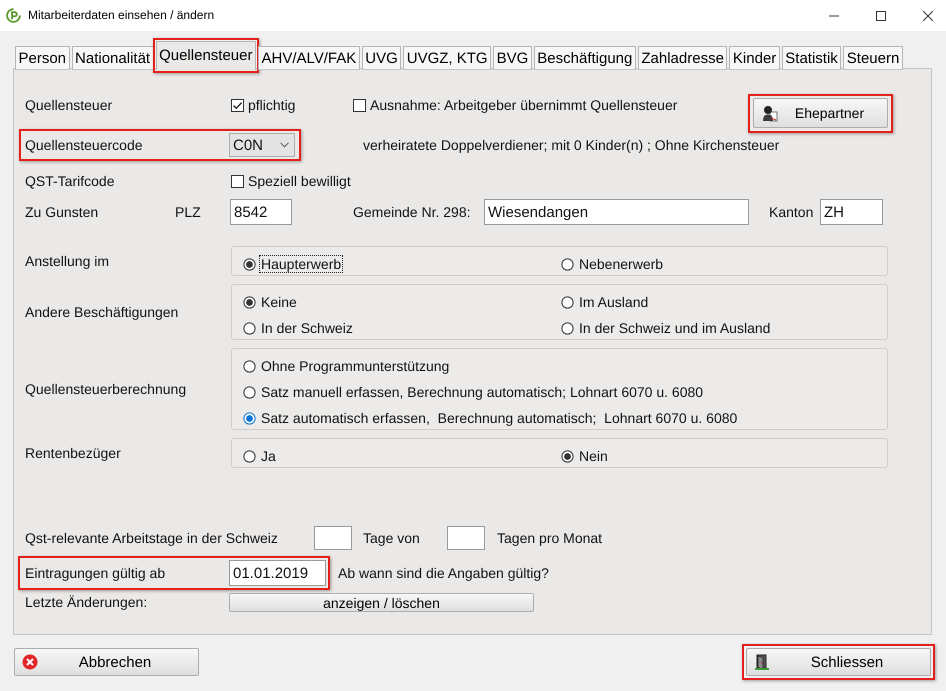  Describe the element at coordinates (106, 662) in the screenshot. I see `footer-button: Abbrechen` at that location.